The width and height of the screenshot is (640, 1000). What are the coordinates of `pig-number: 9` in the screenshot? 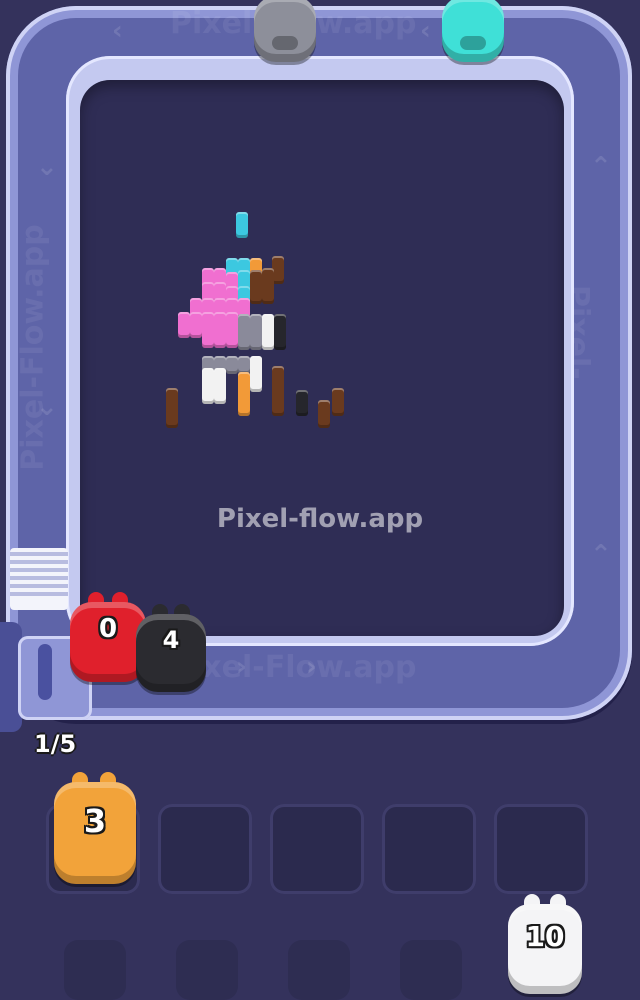 It's located at (285, 1).